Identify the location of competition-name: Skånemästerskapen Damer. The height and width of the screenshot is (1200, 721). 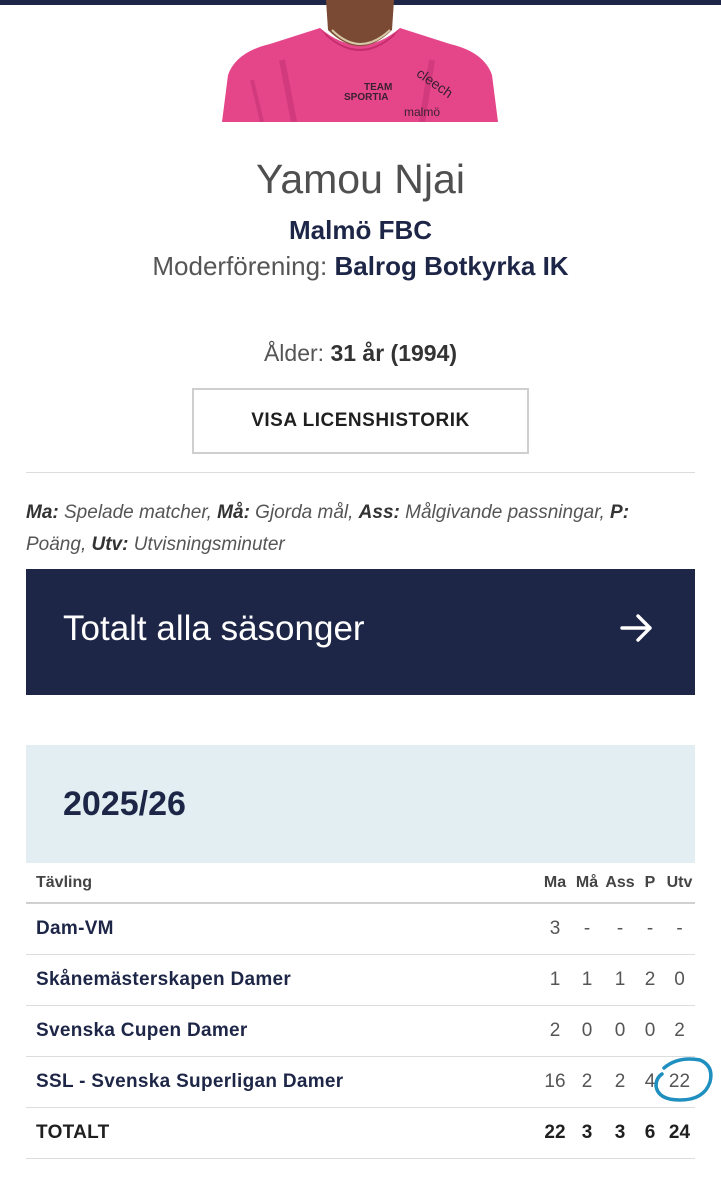
(164, 979).